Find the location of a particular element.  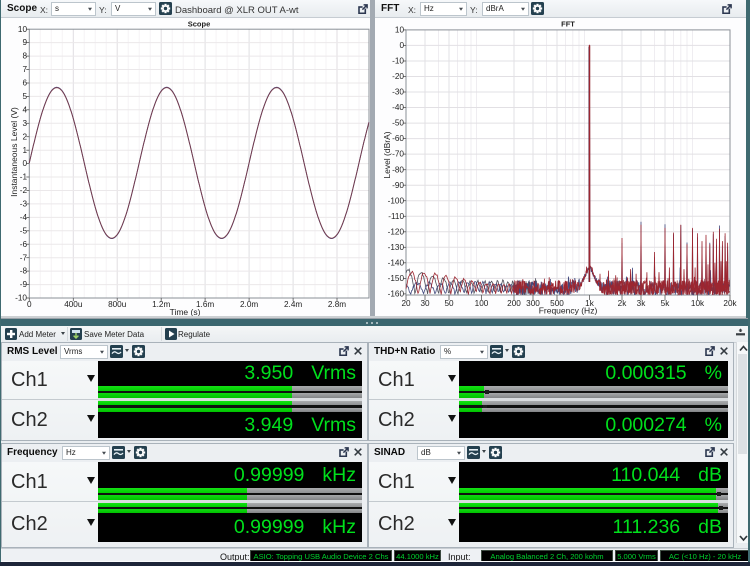

svg-text: -70 is located at coordinates (398, 154).